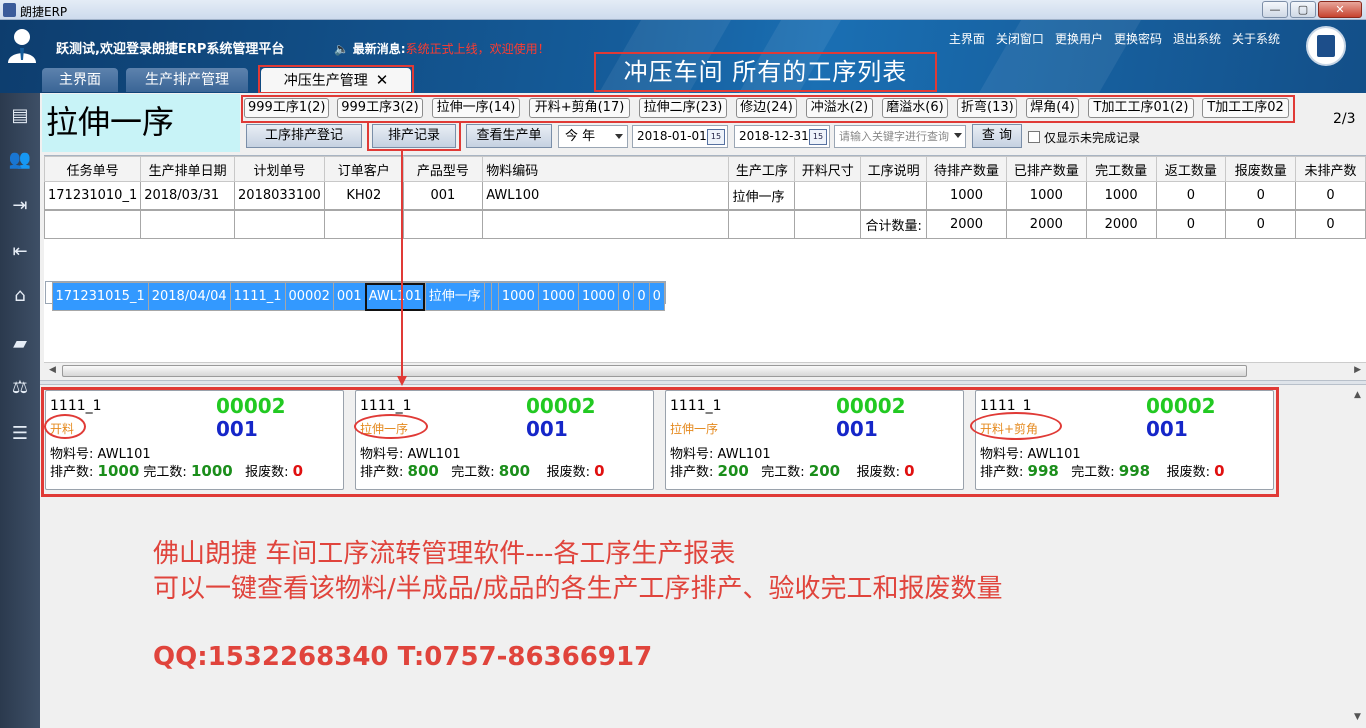 Image resolution: width=1366 pixels, height=728 pixels. What do you see at coordinates (20, 388) in the screenshot?
I see `scale-icon: ⚖` at bounding box center [20, 388].